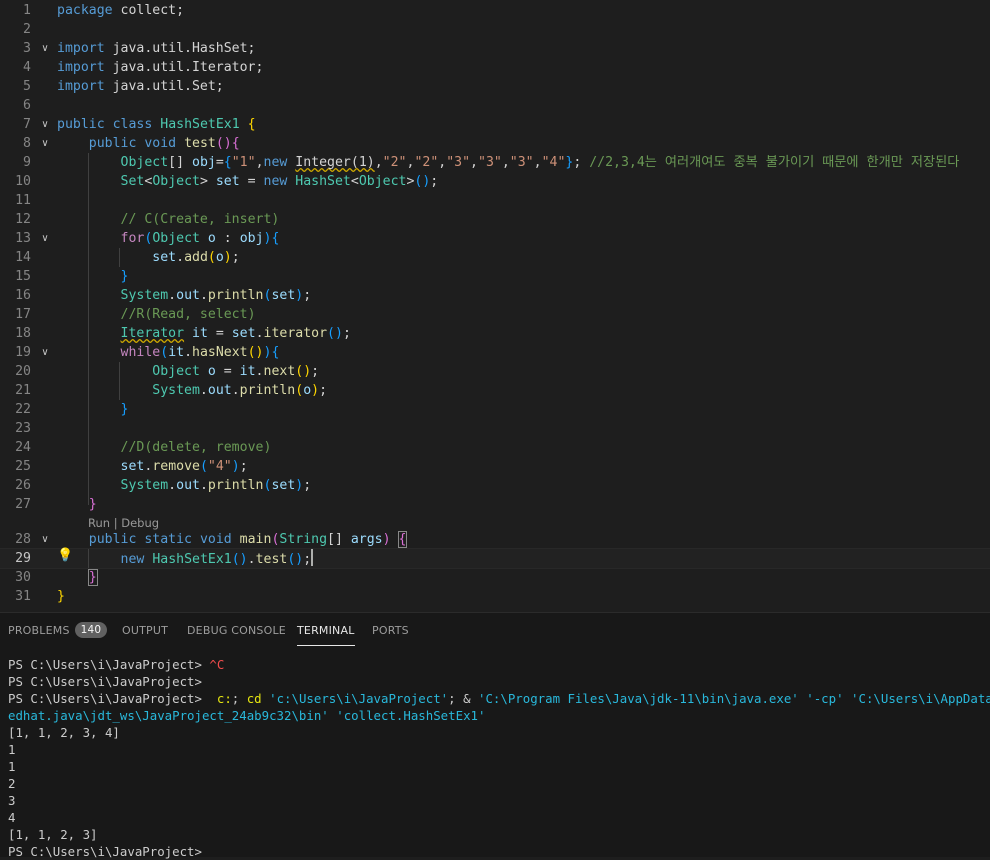  I want to click on tab-problems: PROBLEMS 140, so click(58, 631).